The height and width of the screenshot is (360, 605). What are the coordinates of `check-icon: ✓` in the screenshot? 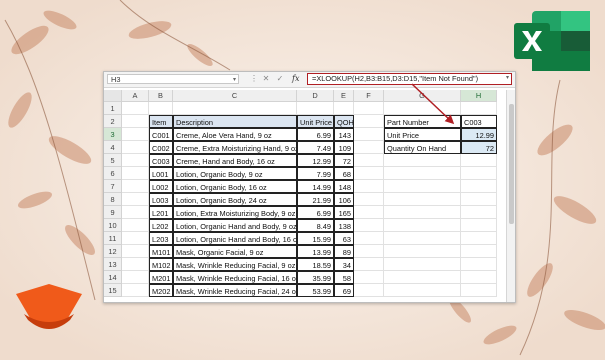 It's located at (280, 79).